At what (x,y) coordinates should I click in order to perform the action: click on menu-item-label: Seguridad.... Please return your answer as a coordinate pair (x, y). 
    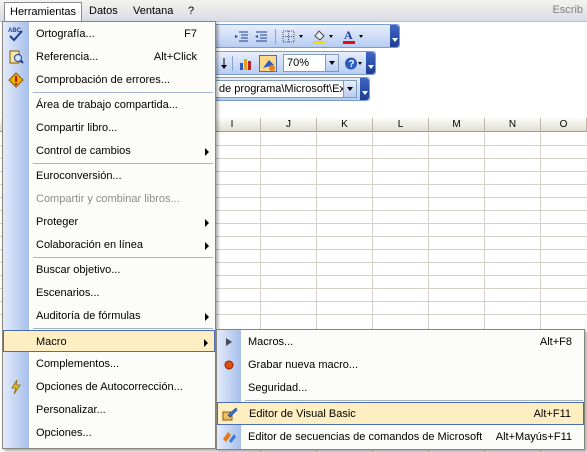
    Looking at the image, I should click on (278, 388).